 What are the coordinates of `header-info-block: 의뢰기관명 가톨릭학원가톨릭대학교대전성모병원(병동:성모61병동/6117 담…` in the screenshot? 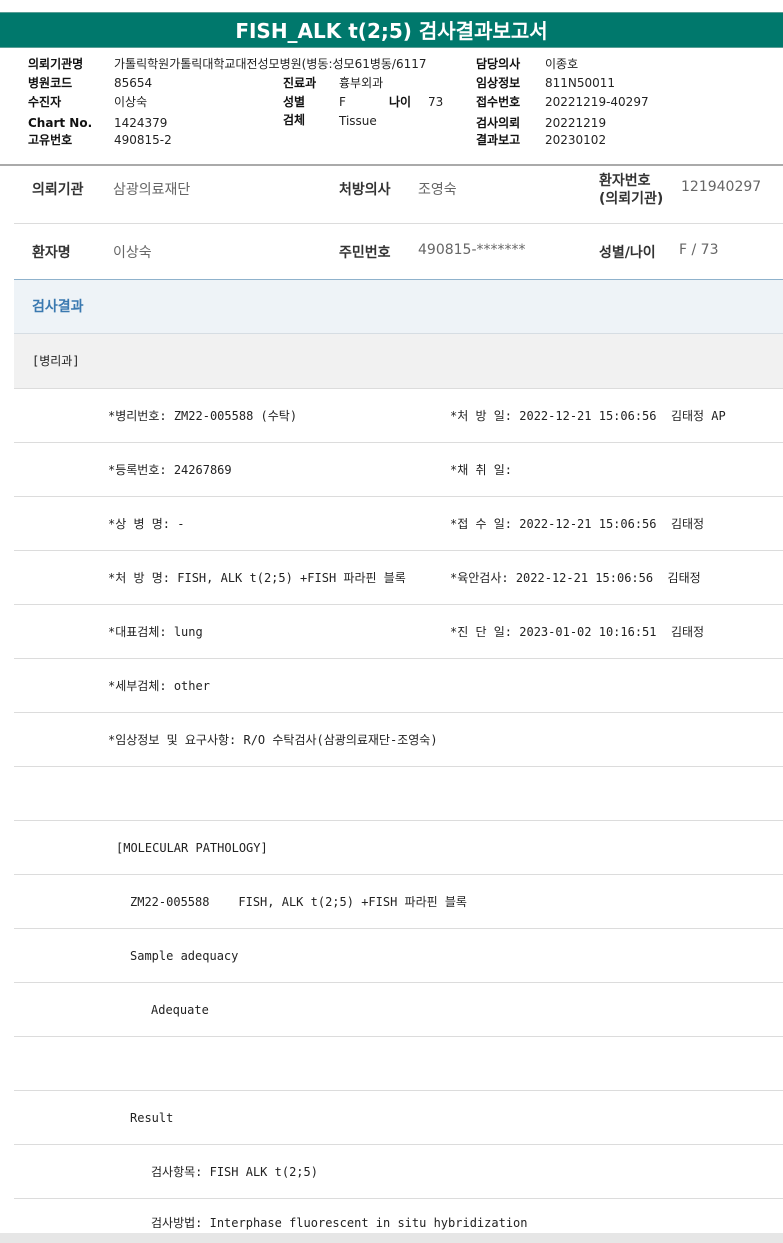 It's located at (391, 108).